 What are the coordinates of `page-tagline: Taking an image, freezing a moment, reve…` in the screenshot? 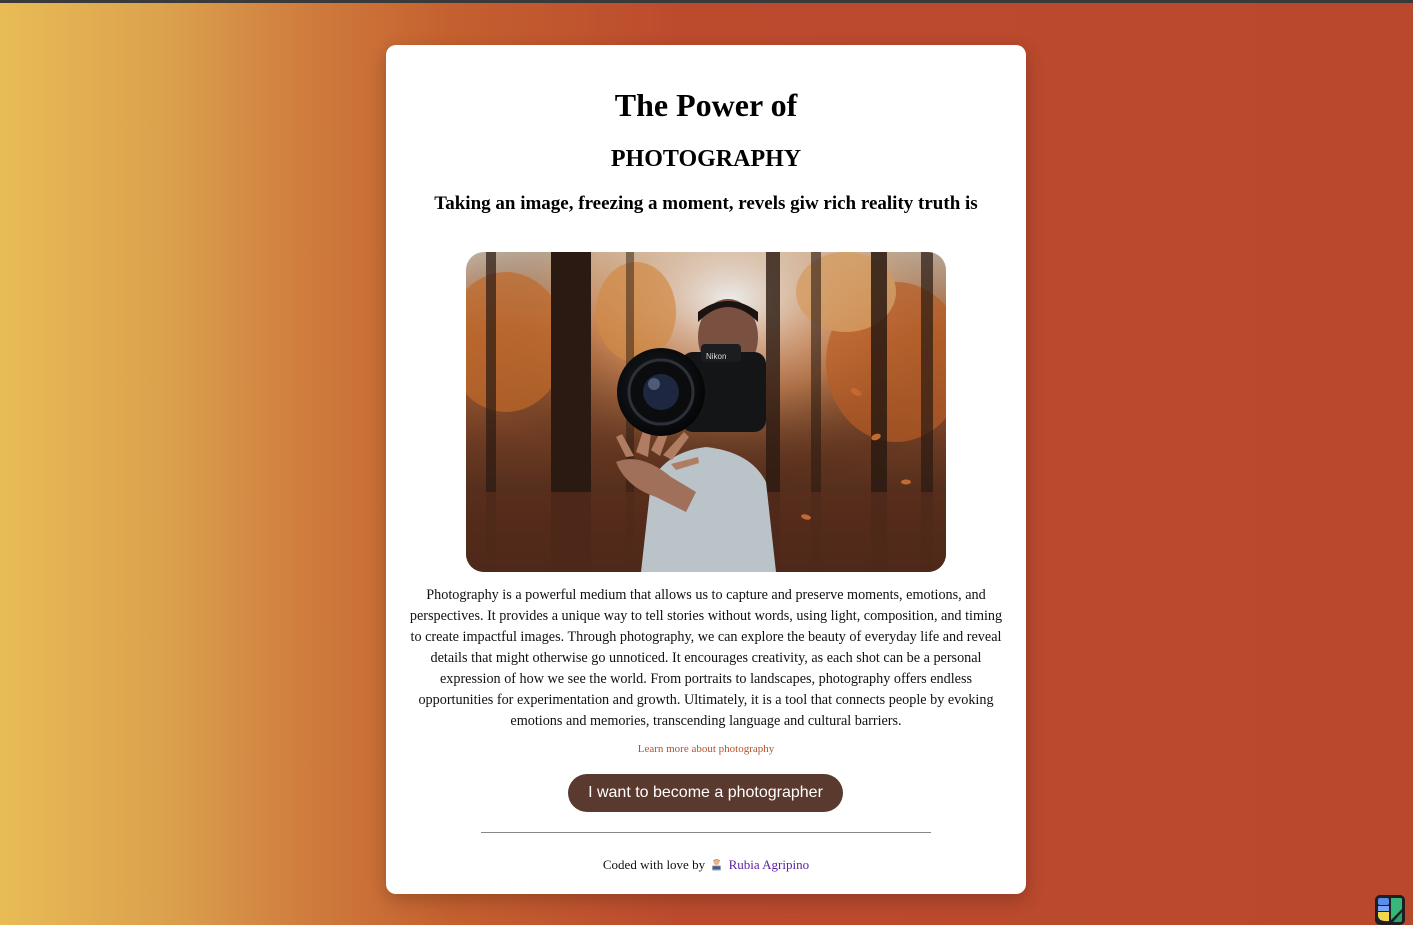 It's located at (706, 203).